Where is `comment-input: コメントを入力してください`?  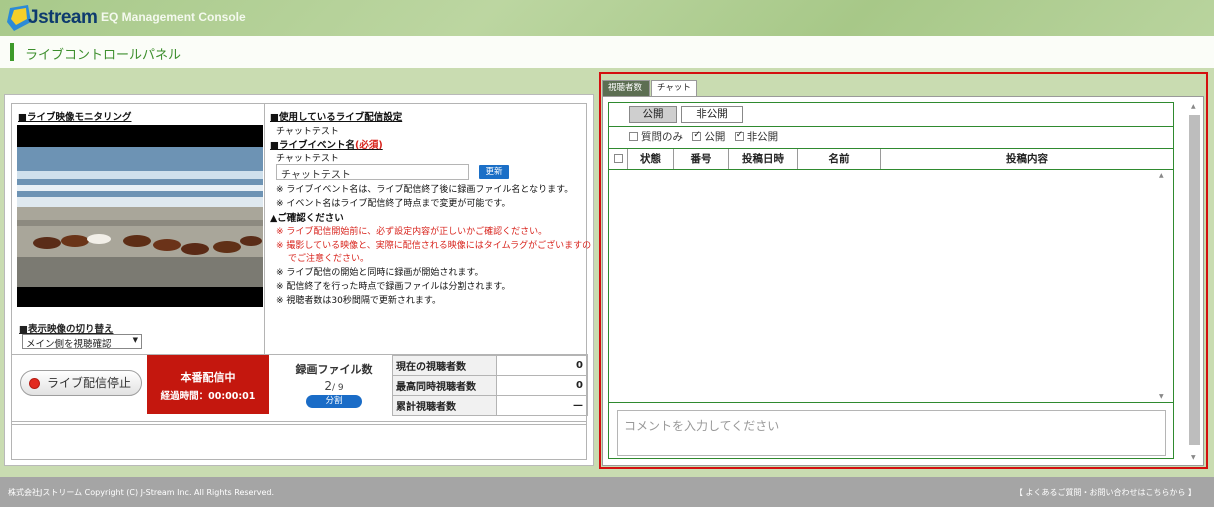
comment-input: コメントを入力してください is located at coordinates (891, 433).